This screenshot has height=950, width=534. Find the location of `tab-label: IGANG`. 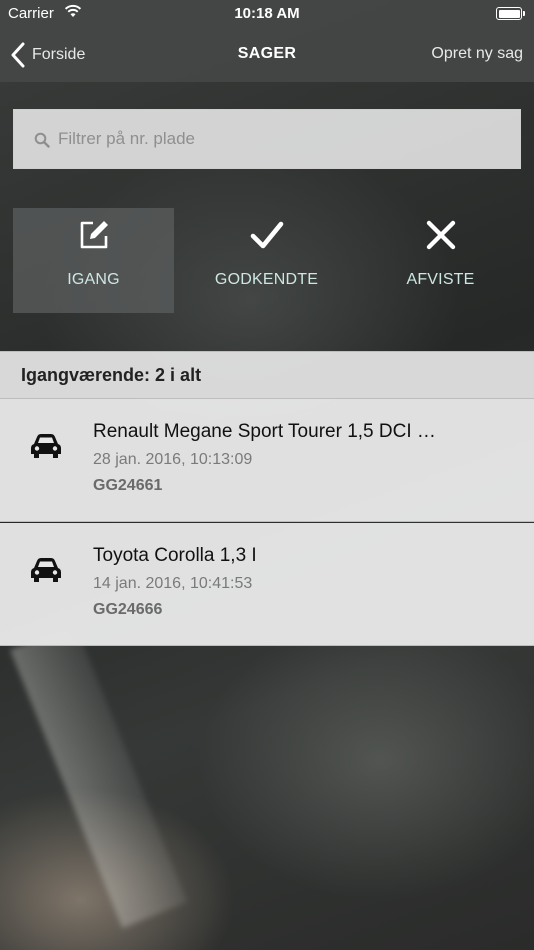

tab-label: IGANG is located at coordinates (93, 279).